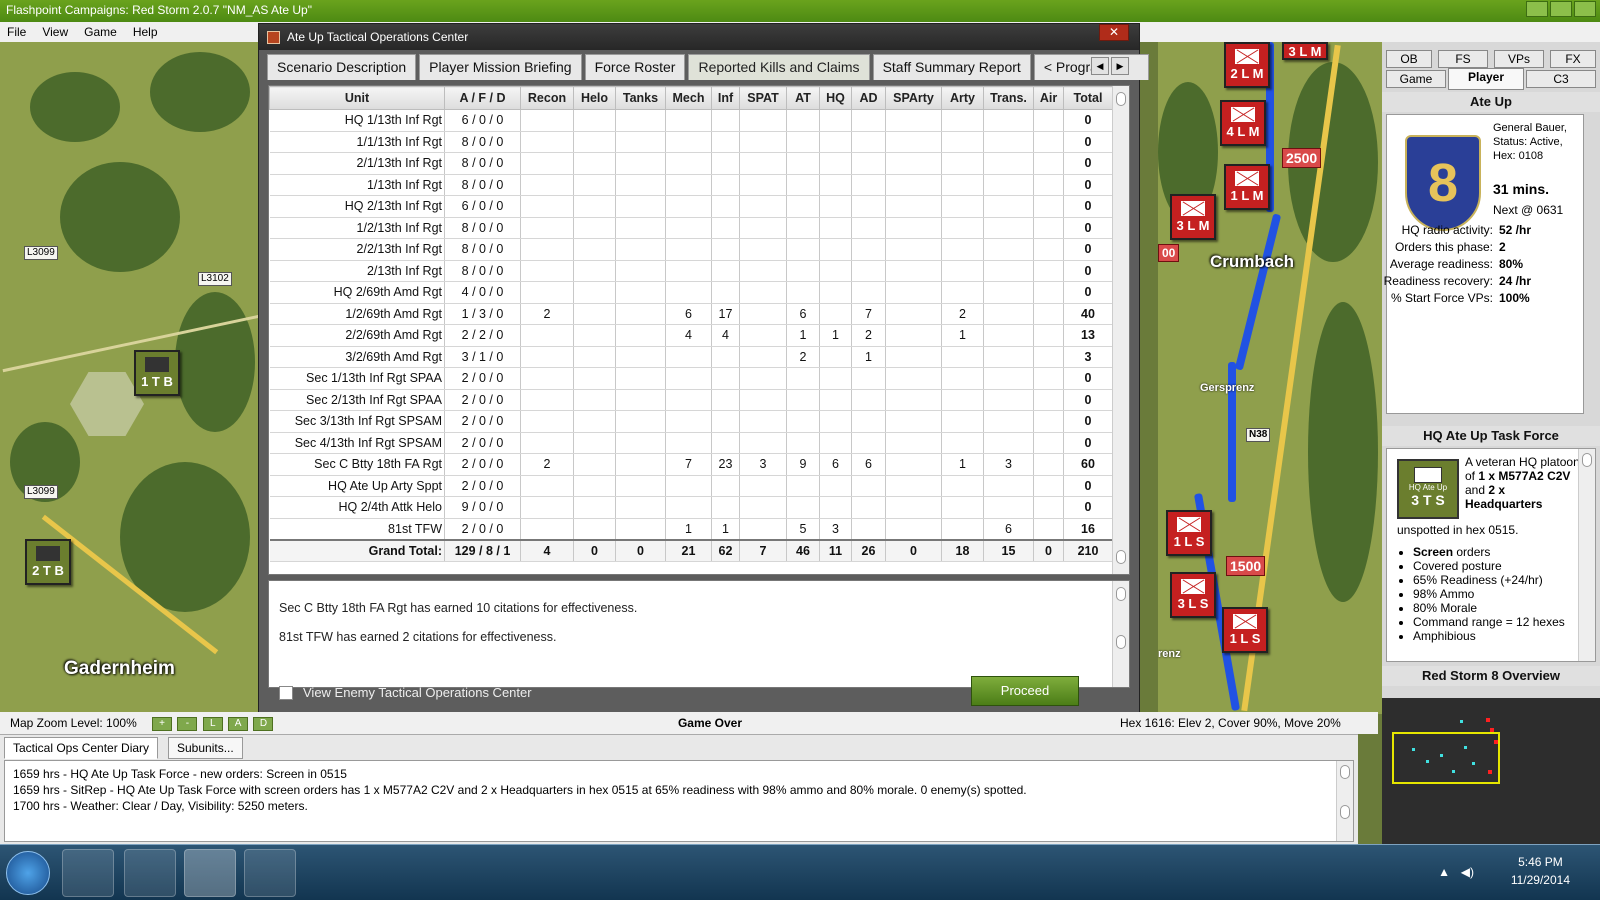 The width and height of the screenshot is (1600, 900). What do you see at coordinates (691, 486) in the screenshot?
I see `table-row: HQ Ate Up Arty Sppt 2 / 0 / 0 0` at bounding box center [691, 486].